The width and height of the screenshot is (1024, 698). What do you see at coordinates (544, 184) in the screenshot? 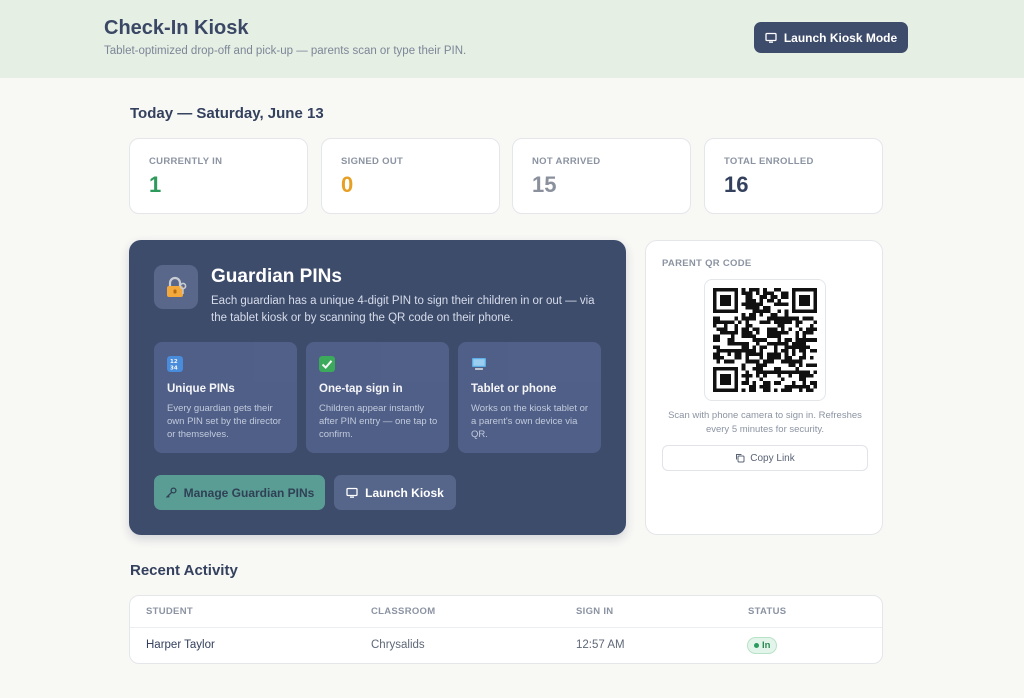
I see `stat-value: 15` at bounding box center [544, 184].